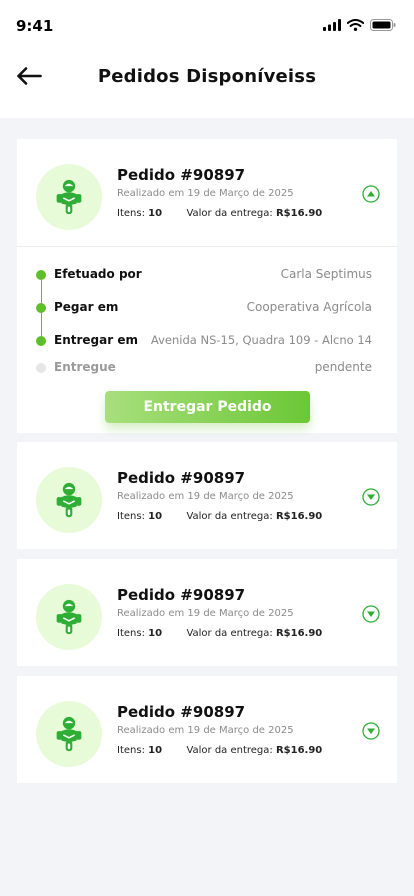  Describe the element at coordinates (332, 25) in the screenshot. I see `signal-icon` at that location.